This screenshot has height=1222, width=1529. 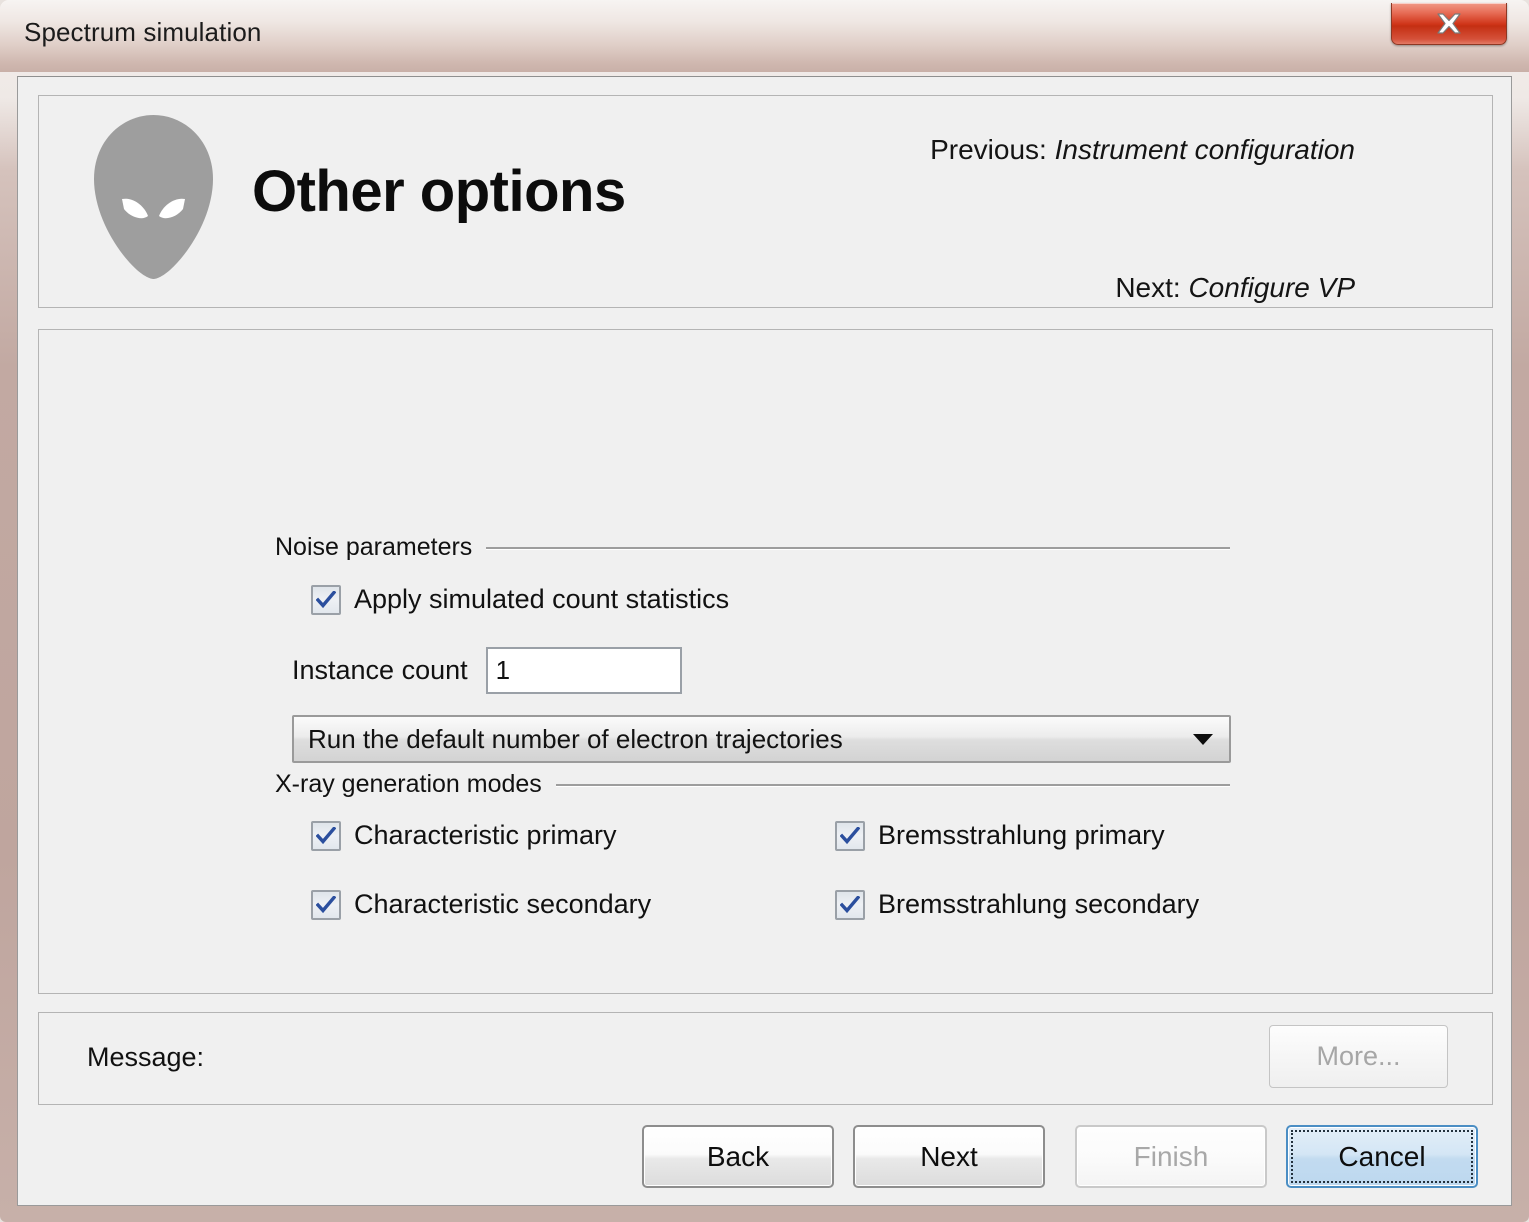 I want to click on checkbox-label: Characteristic primary, so click(x=485, y=835).